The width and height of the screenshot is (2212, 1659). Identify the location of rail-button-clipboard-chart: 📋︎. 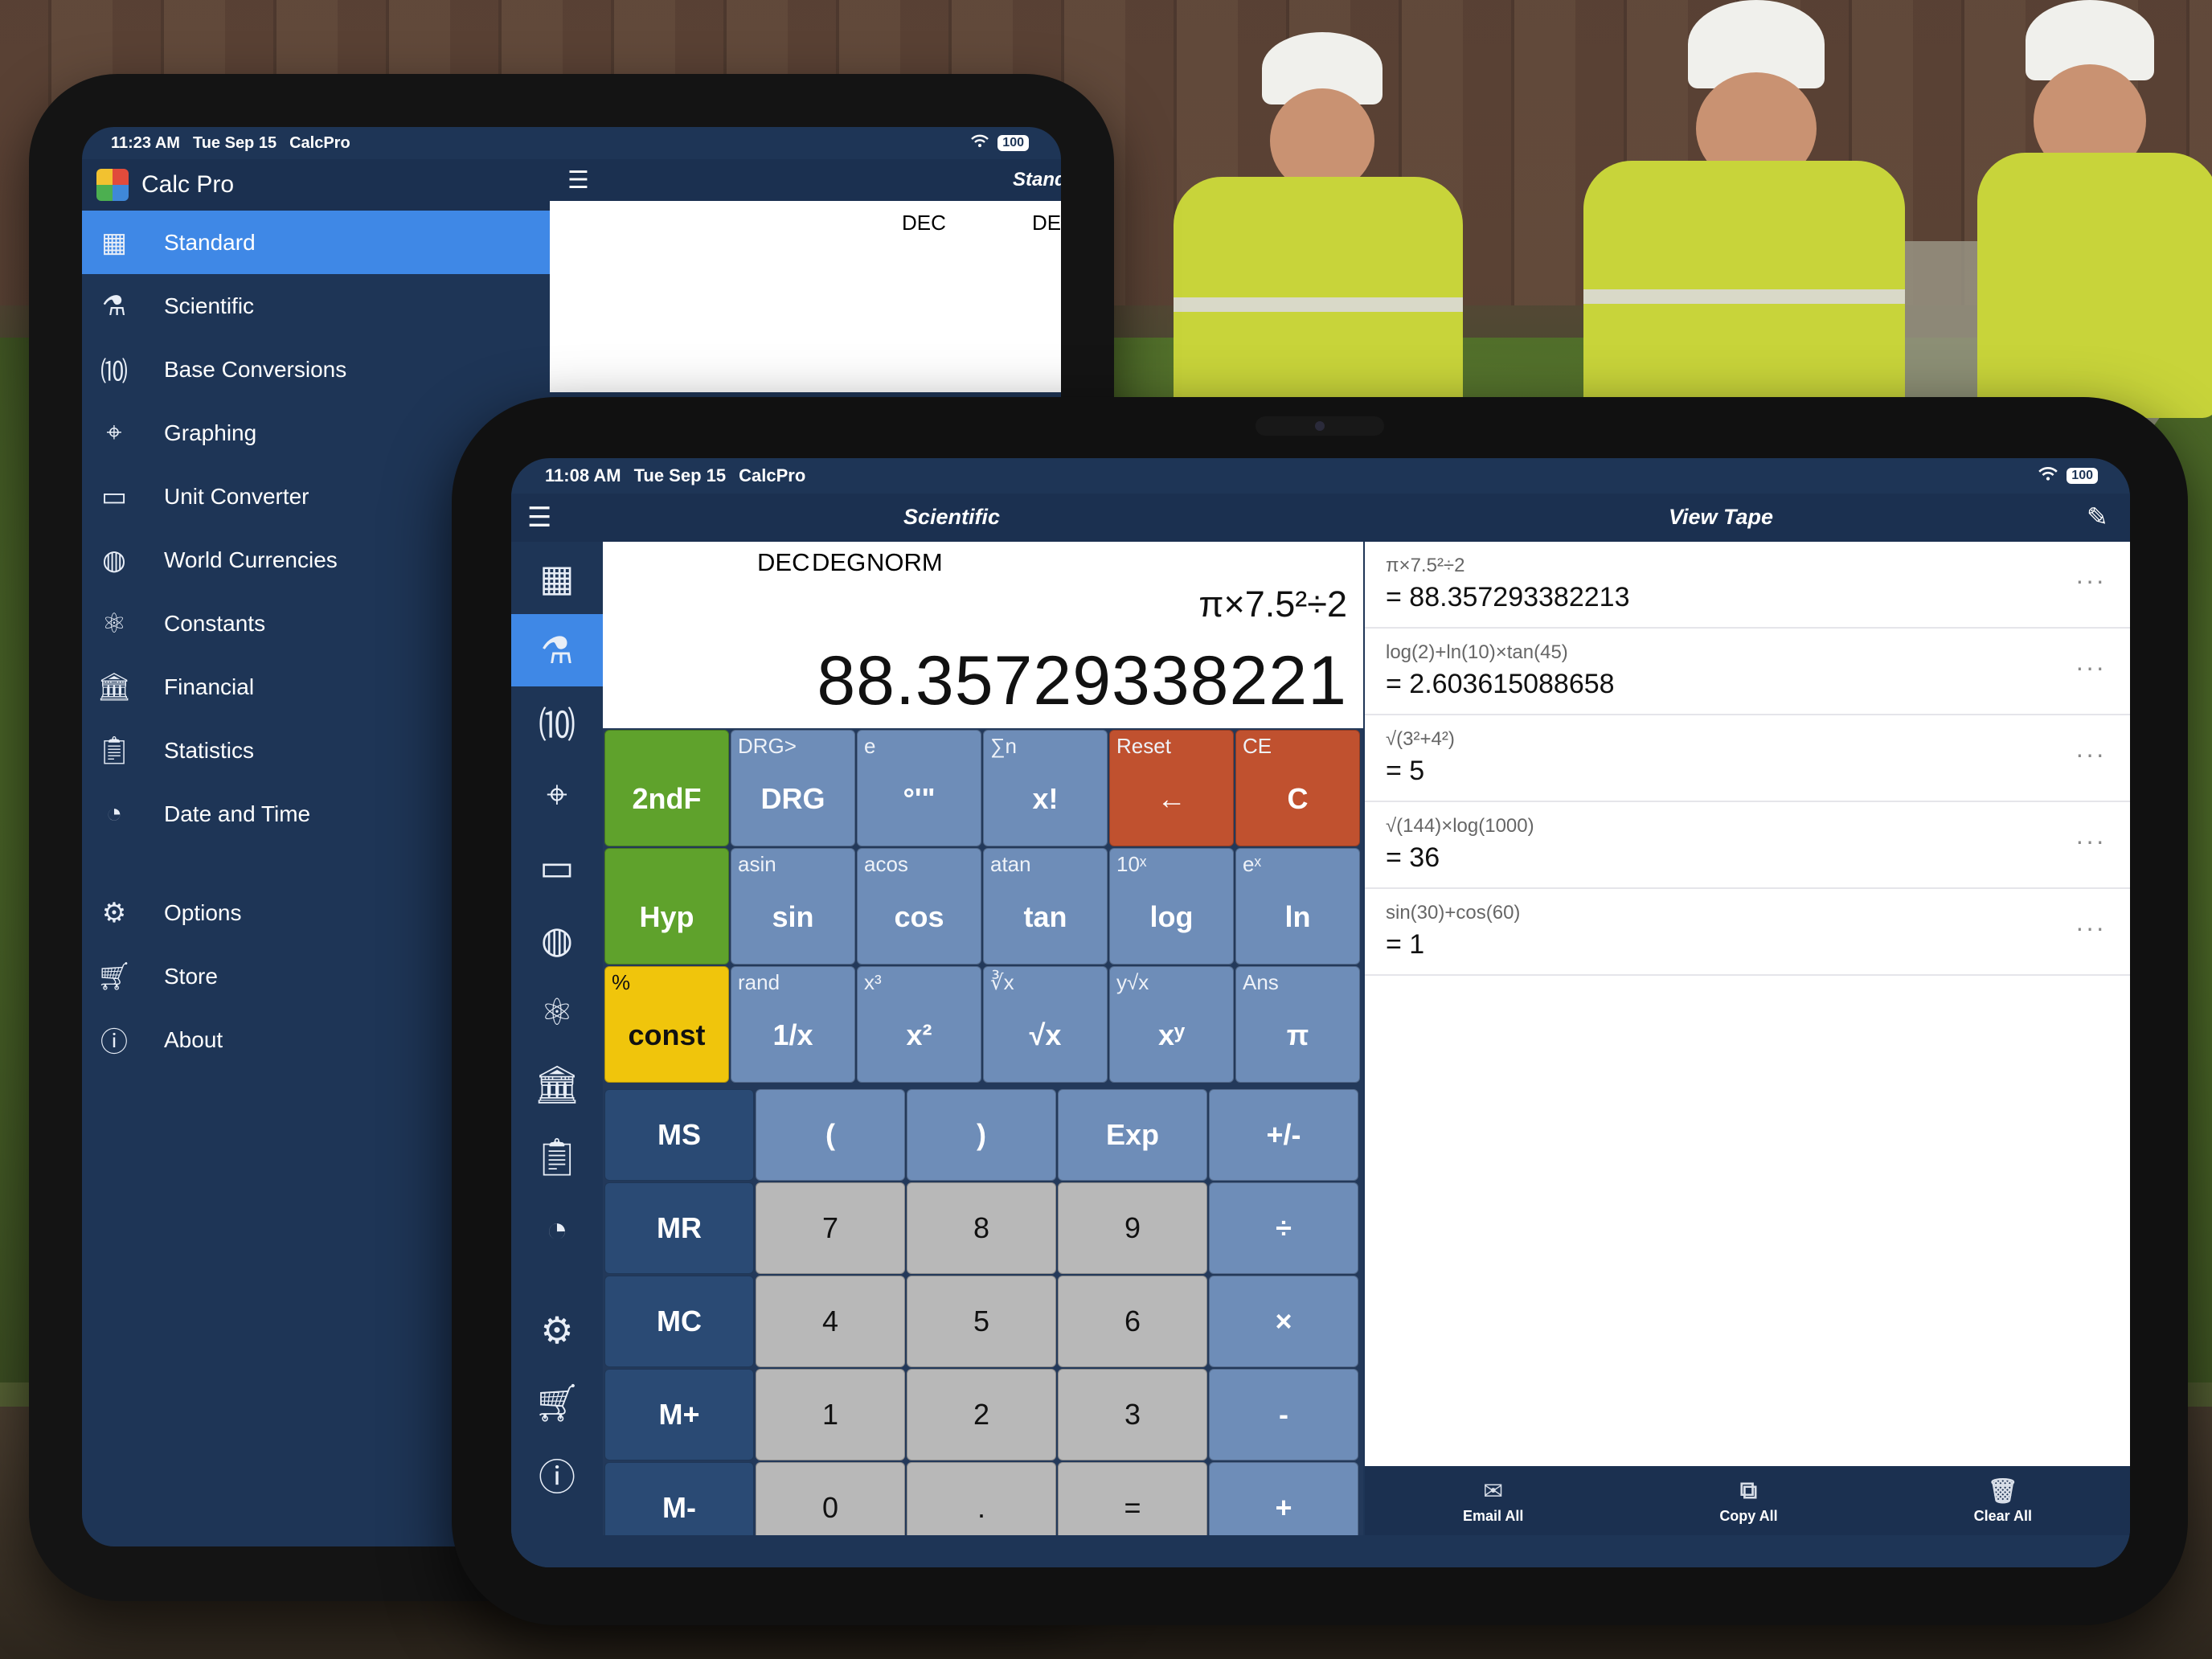
(557, 1156).